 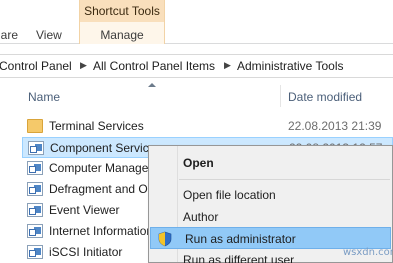 What do you see at coordinates (229, 195) in the screenshot?
I see `menu-item-label: Open file location` at bounding box center [229, 195].